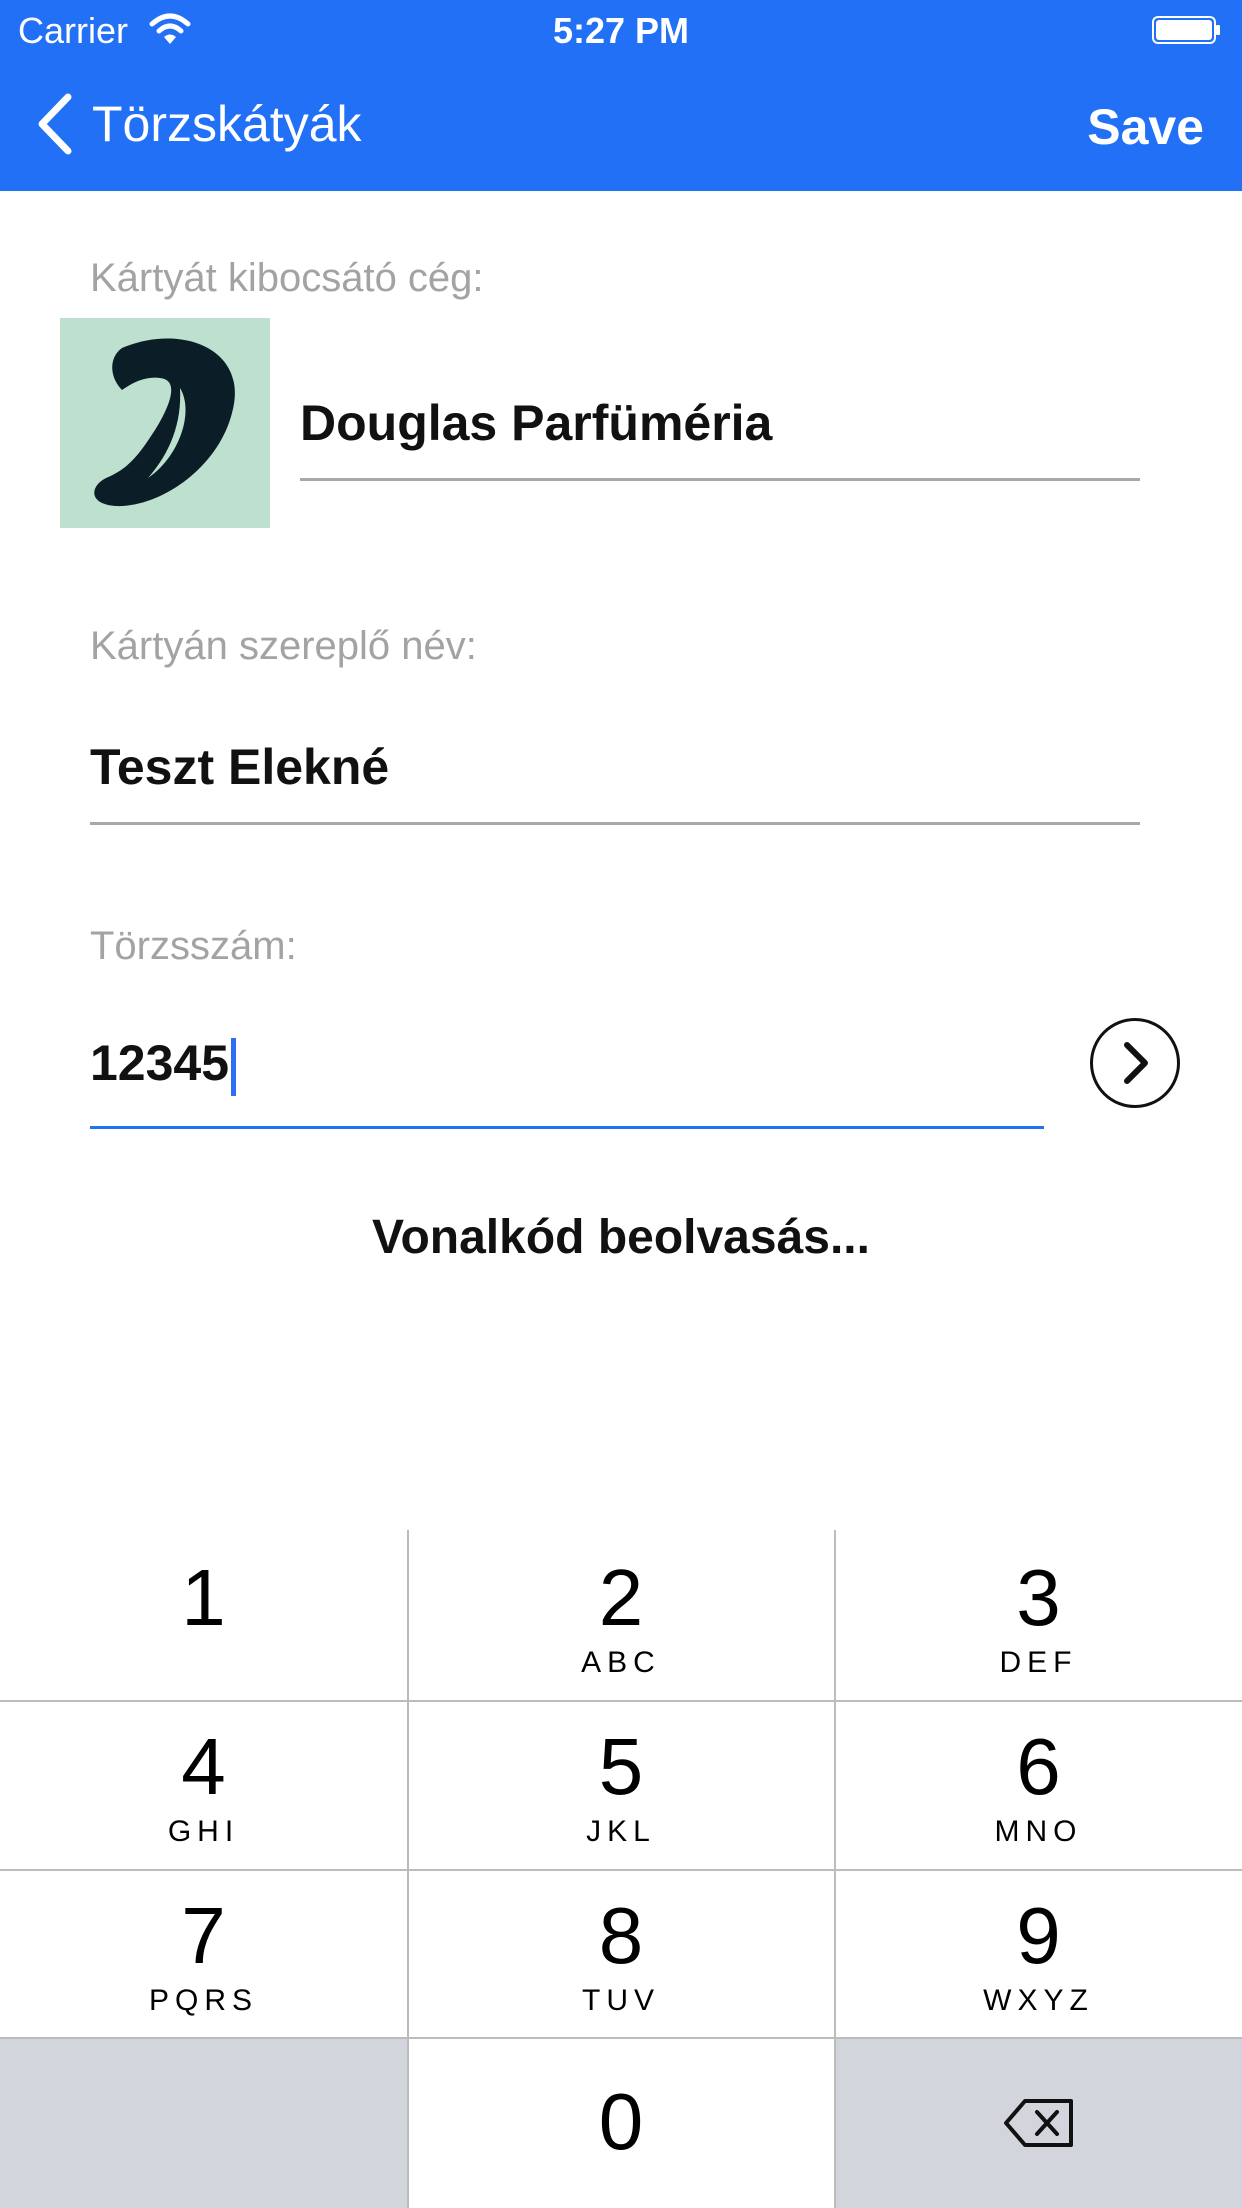  I want to click on key-3: 3 DEF, so click(1038, 1615).